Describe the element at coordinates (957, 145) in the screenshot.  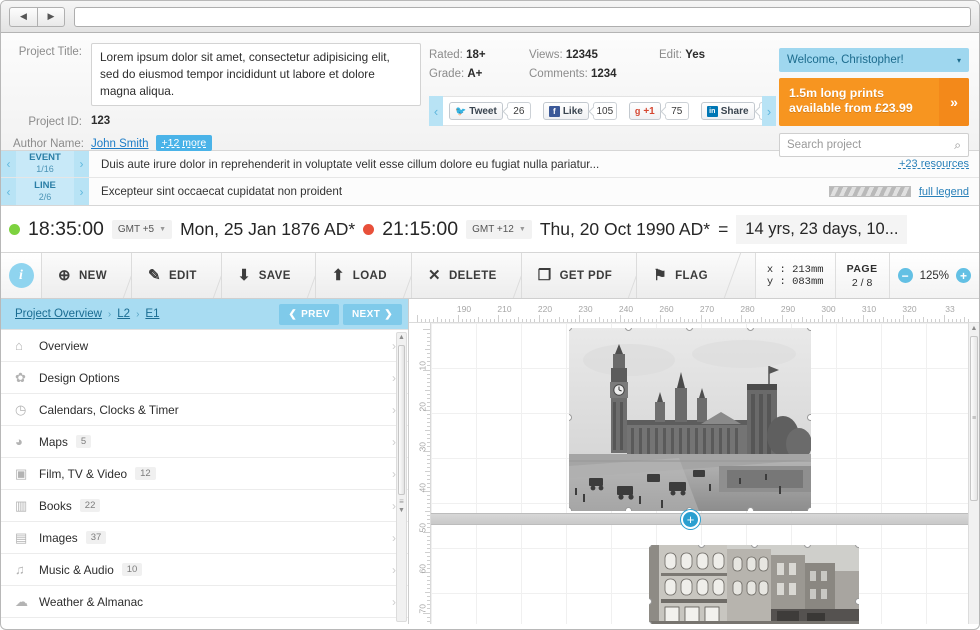
I see `search-icon: ⌕` at that location.